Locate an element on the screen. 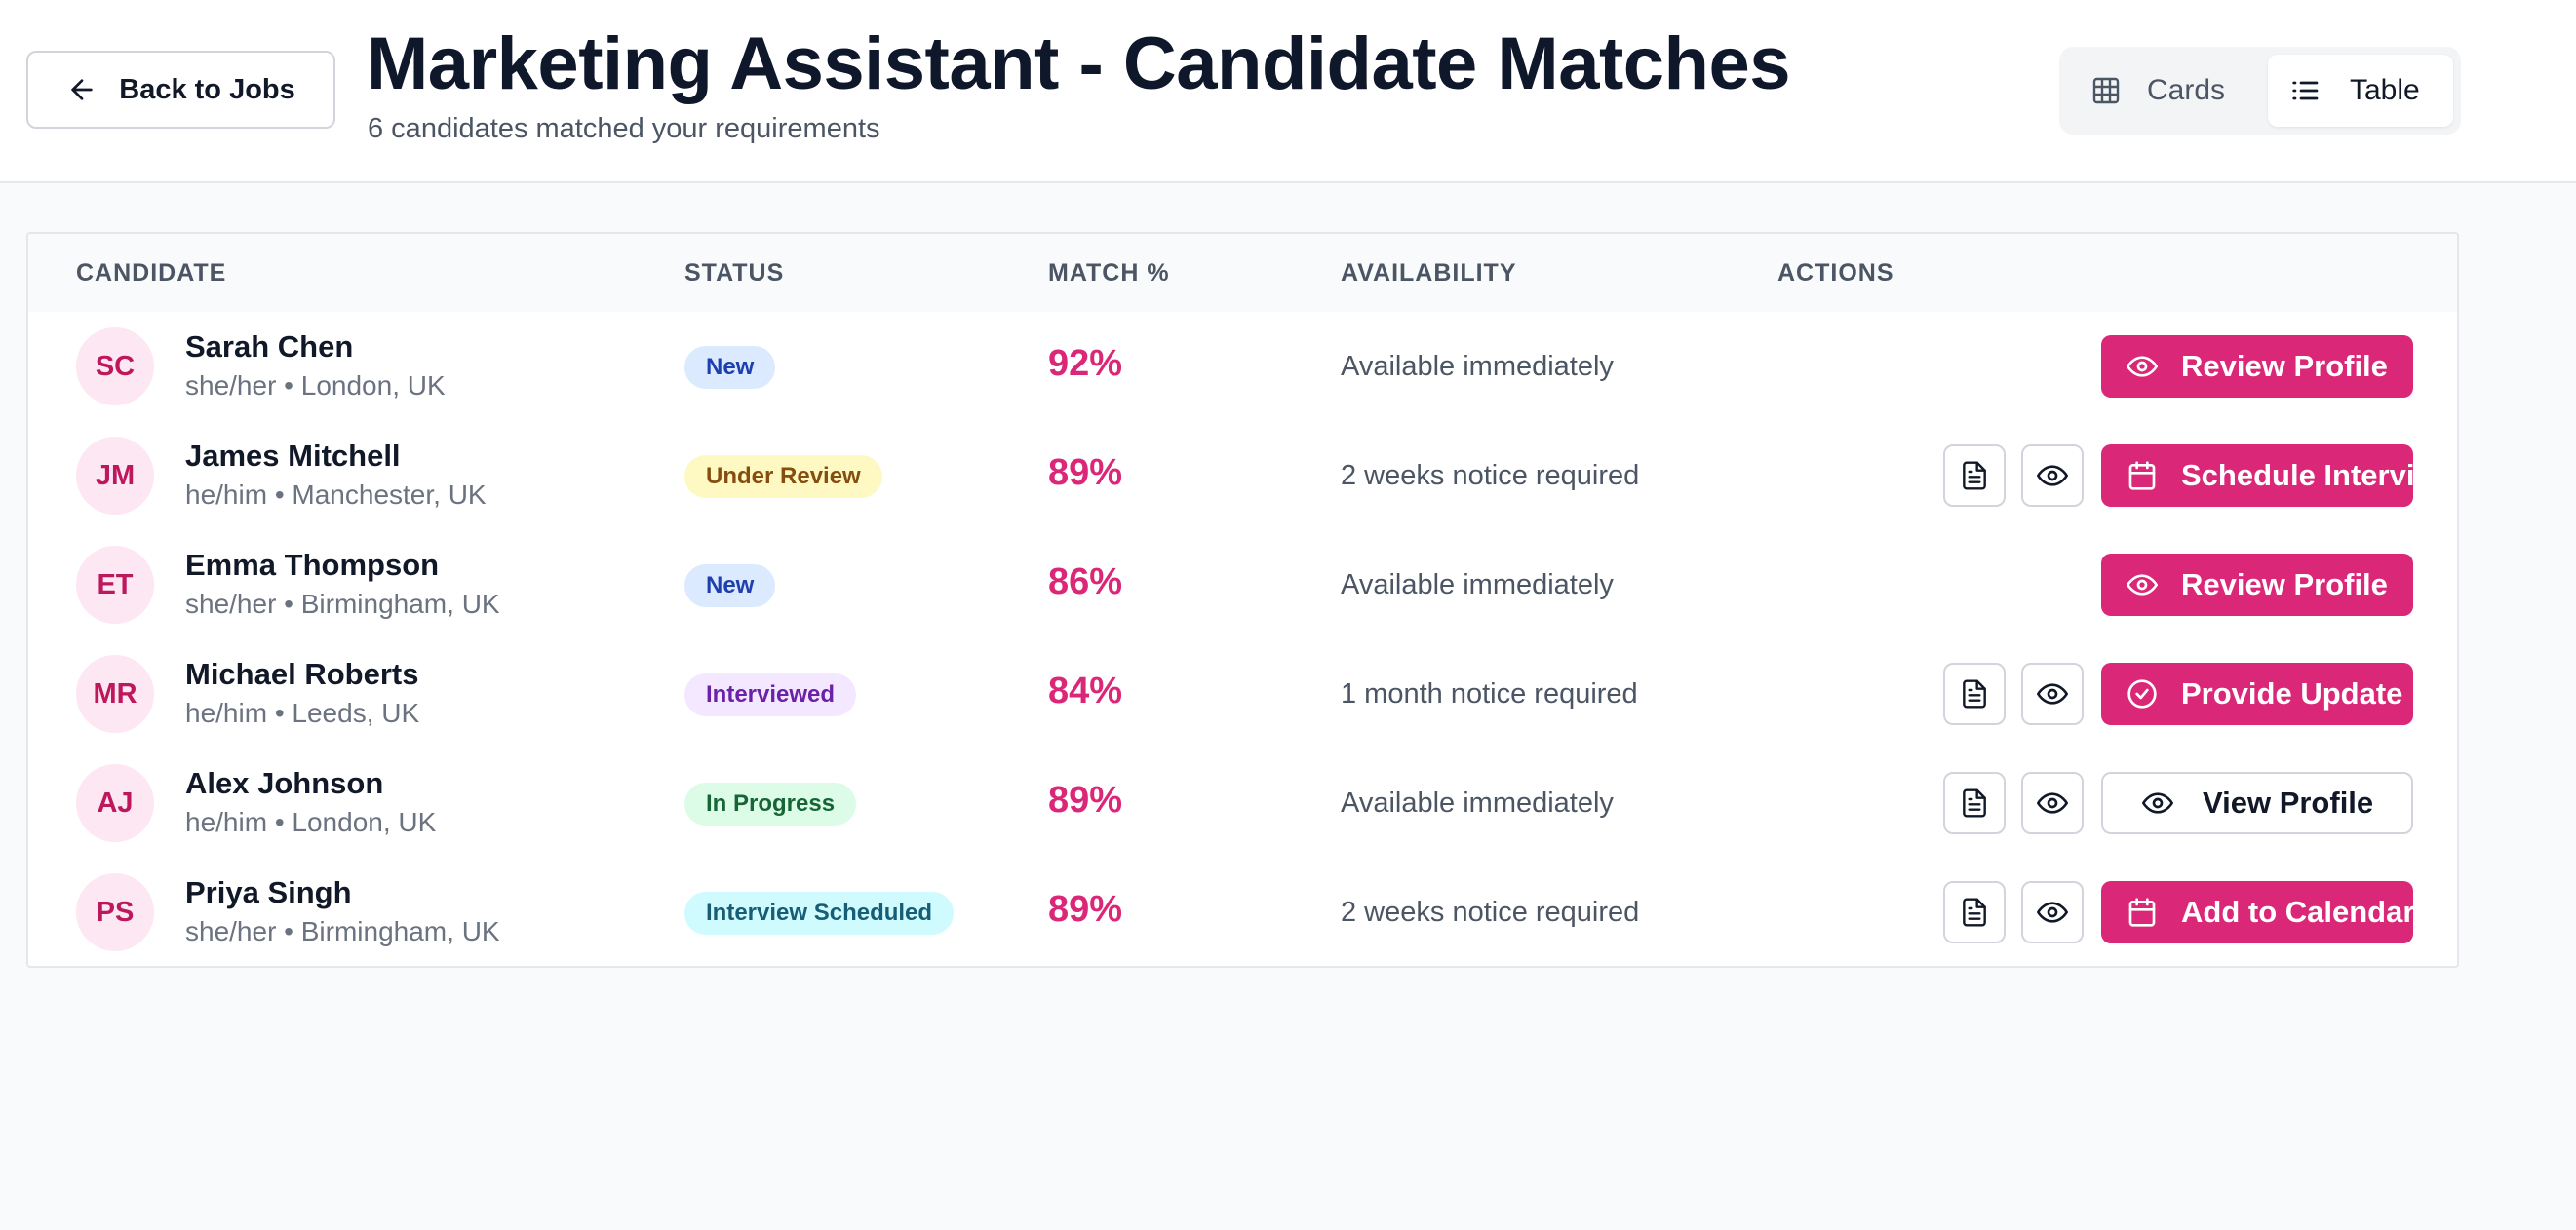 Image resolution: width=2576 pixels, height=1230 pixels. page-subtitle: 6 candidates matched your requirements is located at coordinates (624, 128).